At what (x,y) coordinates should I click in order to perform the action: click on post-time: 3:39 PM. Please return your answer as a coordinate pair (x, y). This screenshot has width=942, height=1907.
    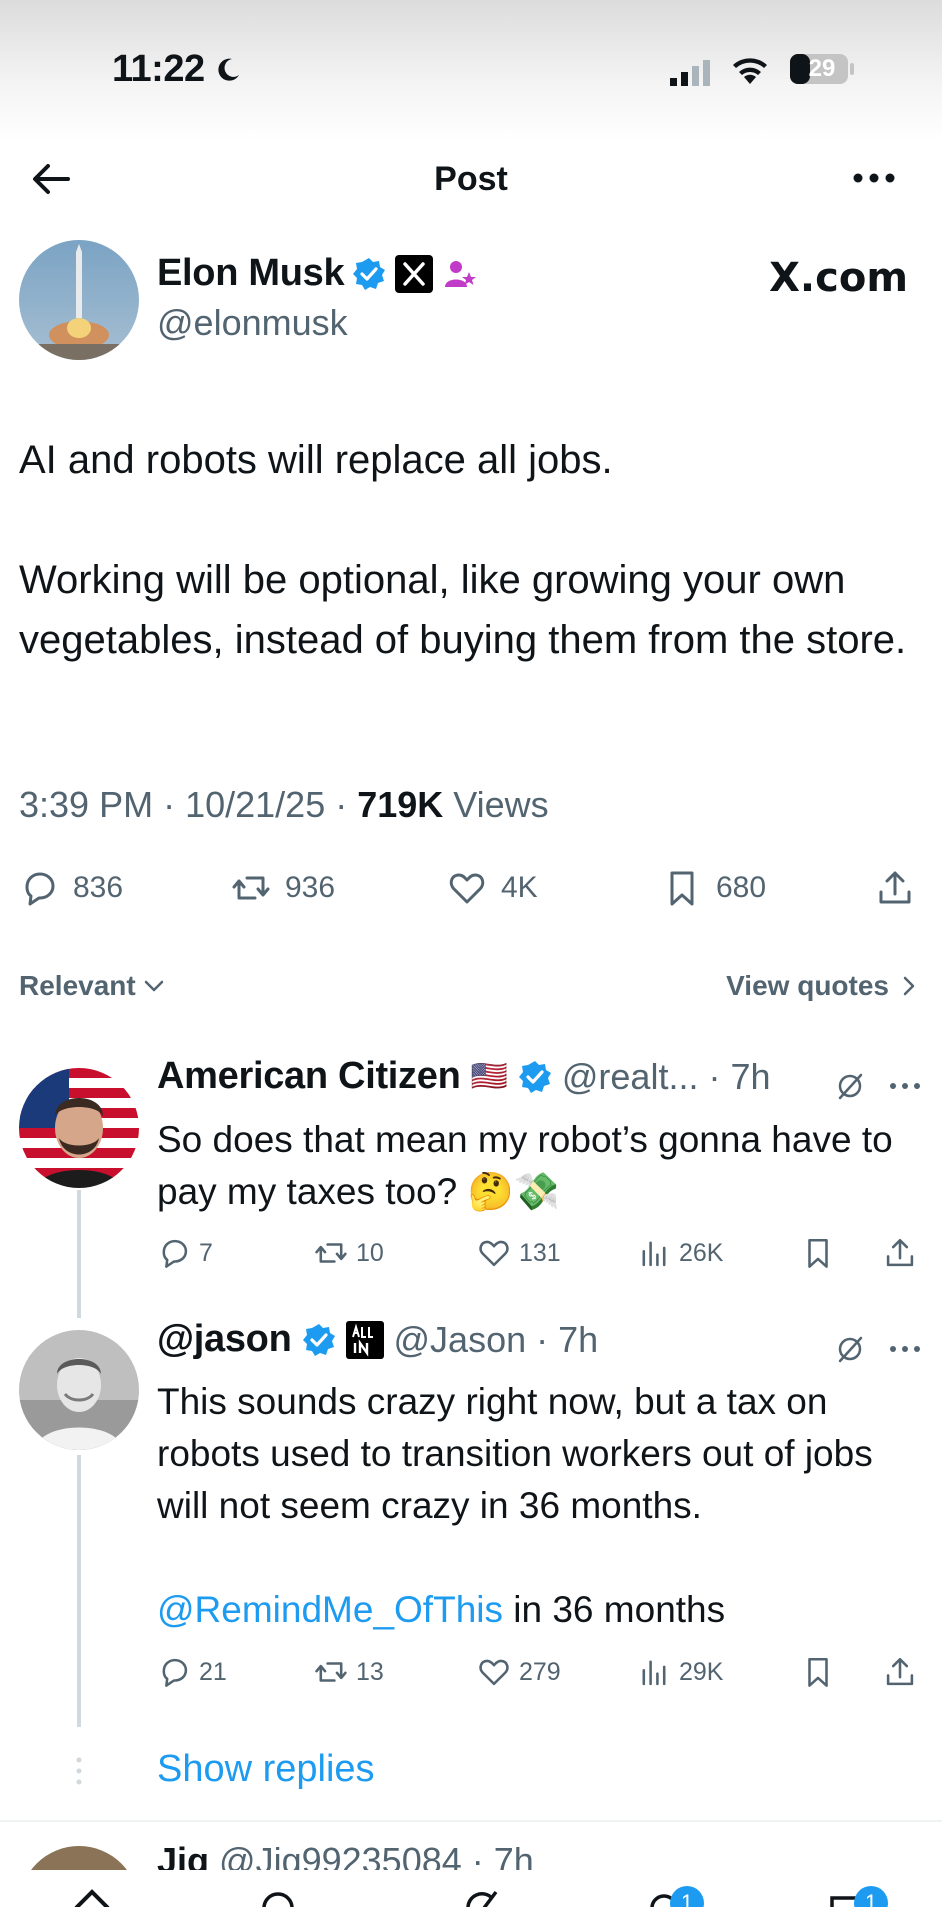
    Looking at the image, I should click on (86, 804).